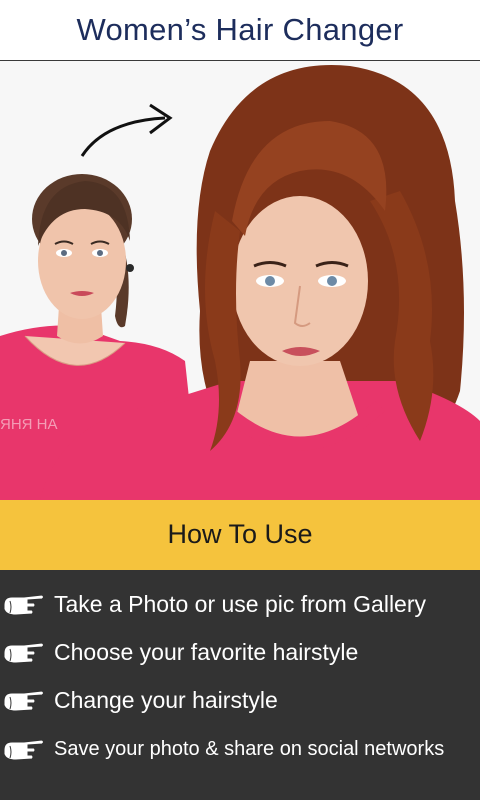 This screenshot has width=480, height=800. I want to click on app-title: Women’s Hair Changer, so click(240, 29).